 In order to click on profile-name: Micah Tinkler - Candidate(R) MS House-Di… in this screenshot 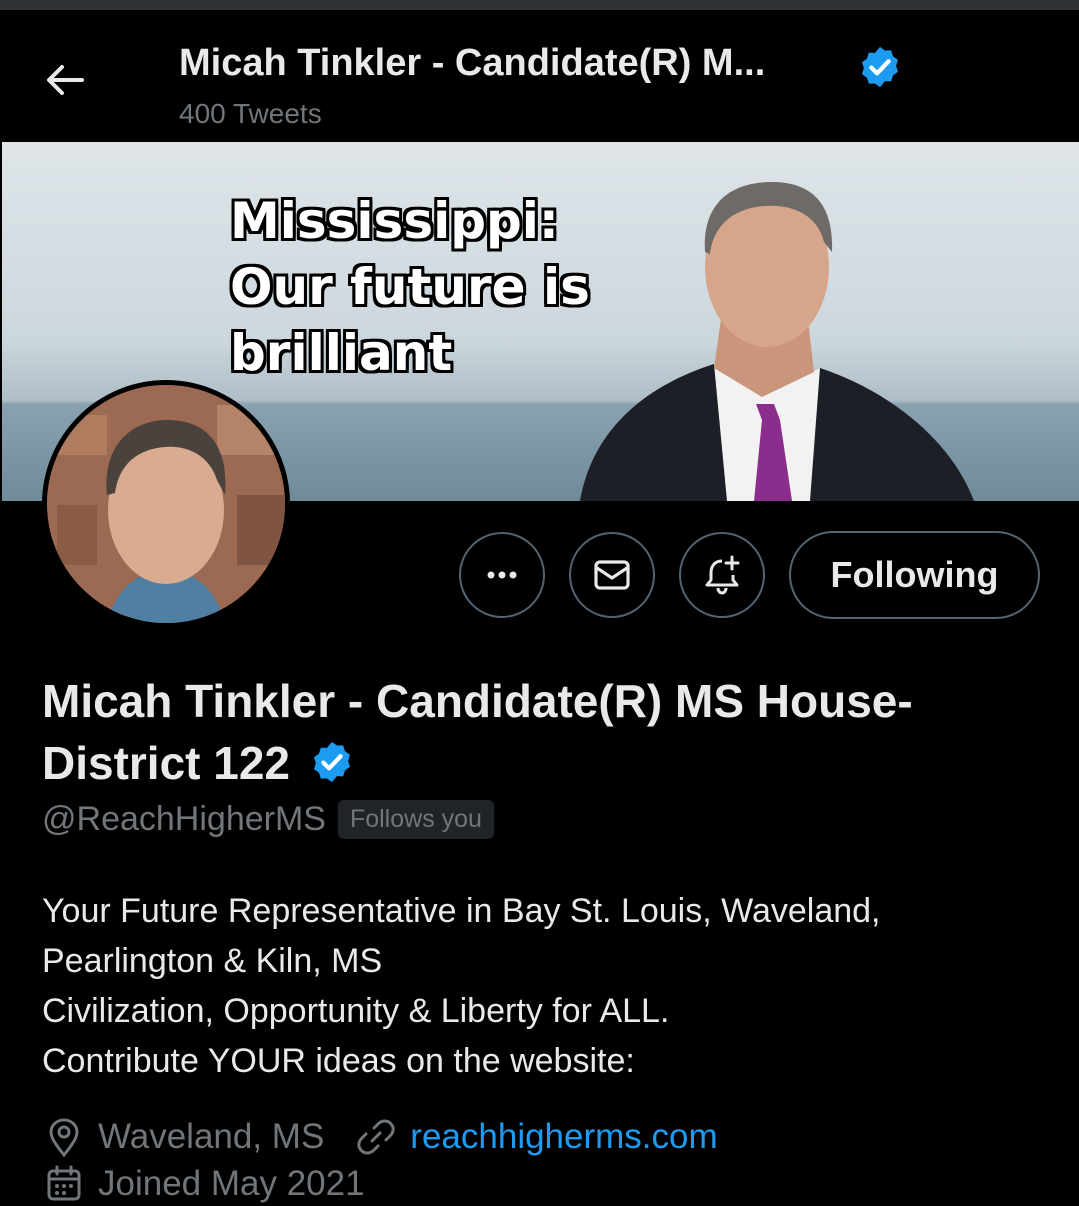, I will do `click(547, 732)`.